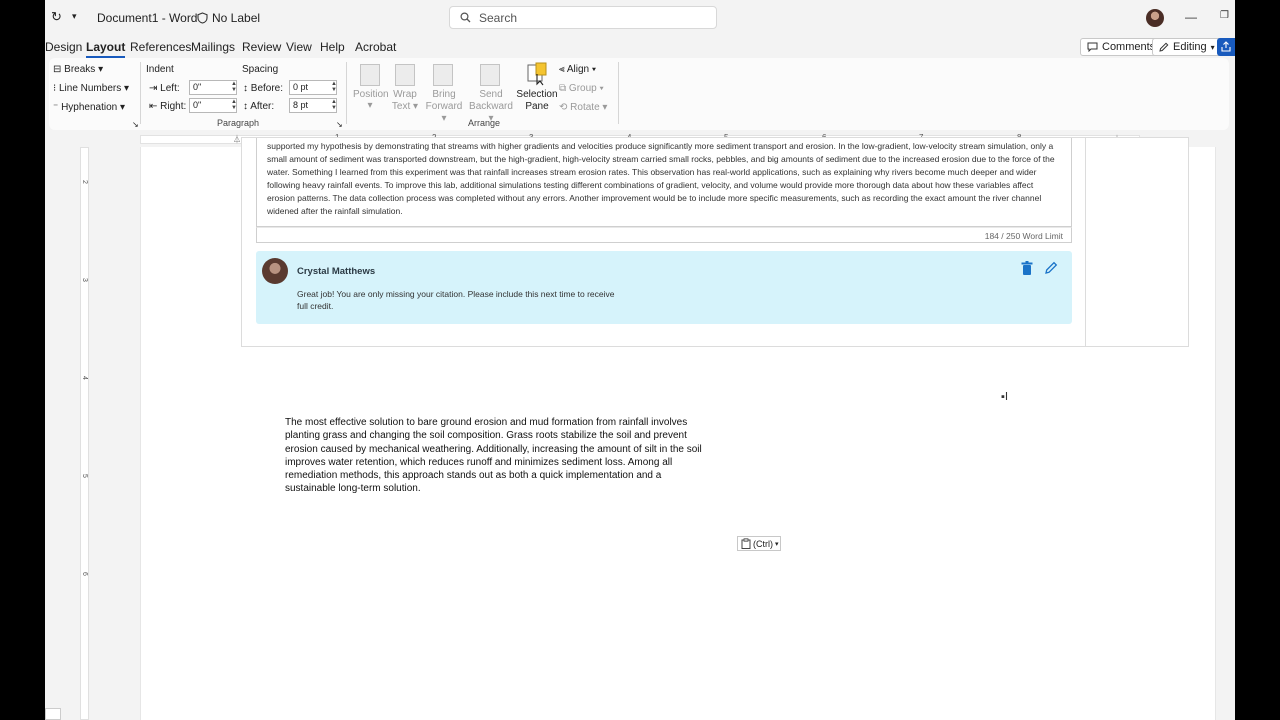 This screenshot has height=720, width=1280. What do you see at coordinates (263, 88) in the screenshot?
I see `spacing-before-label: ↕ Before:` at bounding box center [263, 88].